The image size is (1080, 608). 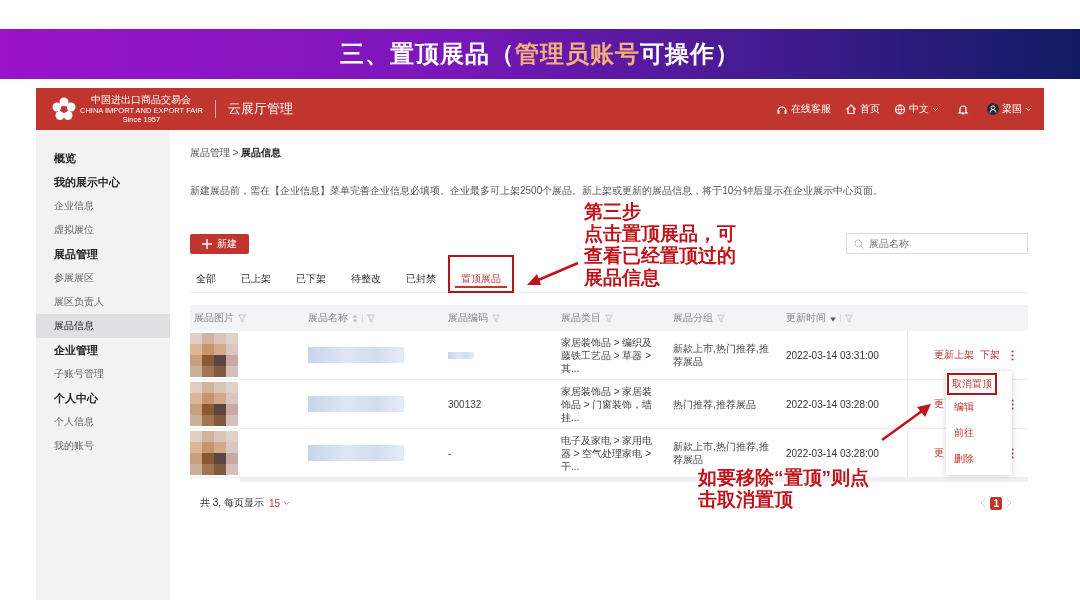 What do you see at coordinates (983, 503) in the screenshot?
I see `previous-page-icon` at bounding box center [983, 503].